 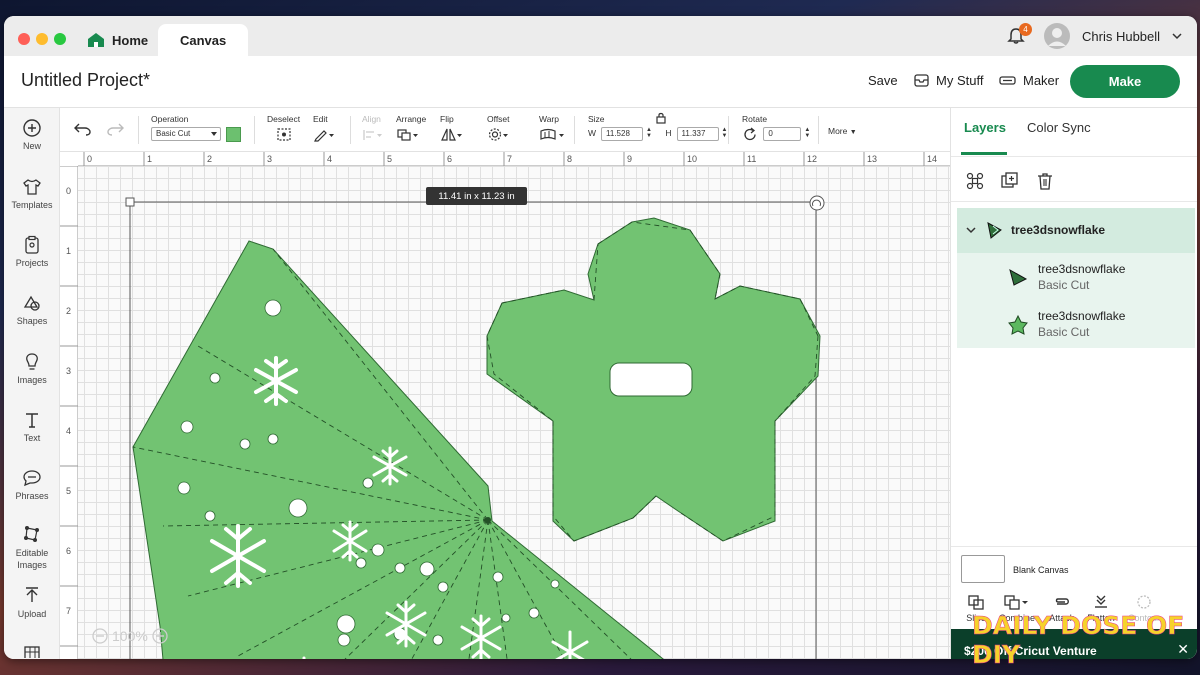 What do you see at coordinates (985, 127) in the screenshot?
I see `tab-layers: Layers` at bounding box center [985, 127].